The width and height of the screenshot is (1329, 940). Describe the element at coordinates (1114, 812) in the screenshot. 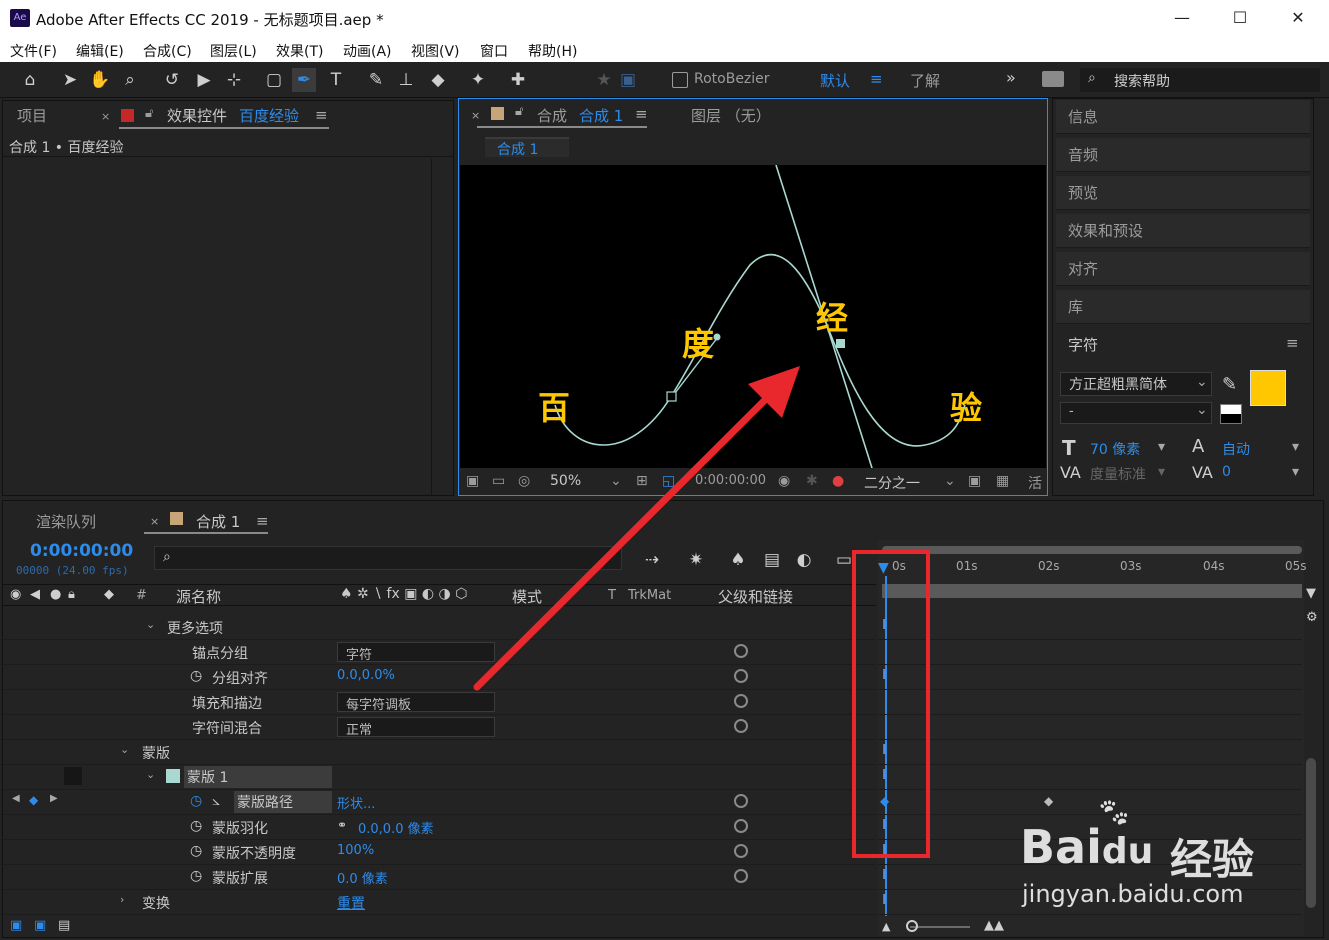

I see `paw-icon: 🐾︎` at that location.